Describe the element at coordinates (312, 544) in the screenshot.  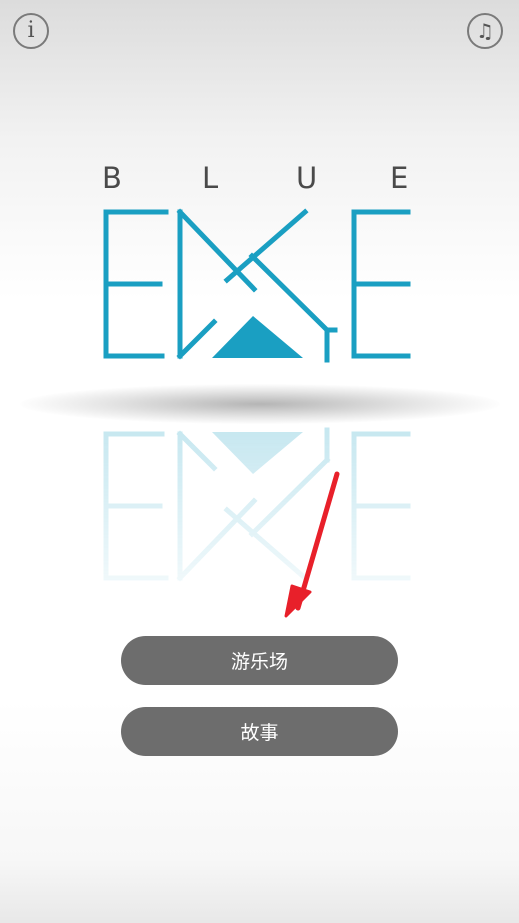
I see `red-arrow-annotation` at that location.